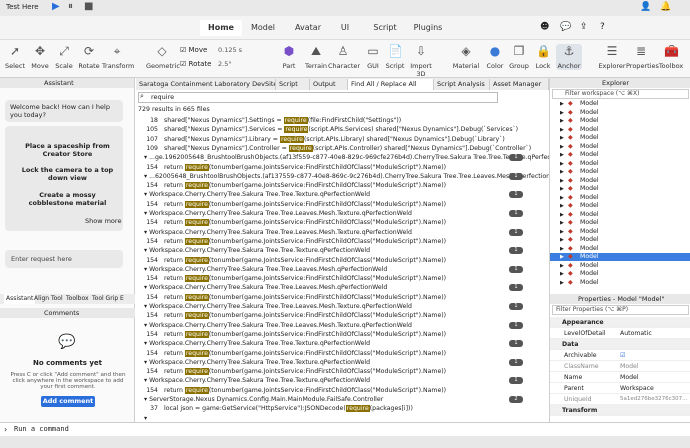  I want to click on rotate-checkbox: ☑ Rotate, so click(195, 64).